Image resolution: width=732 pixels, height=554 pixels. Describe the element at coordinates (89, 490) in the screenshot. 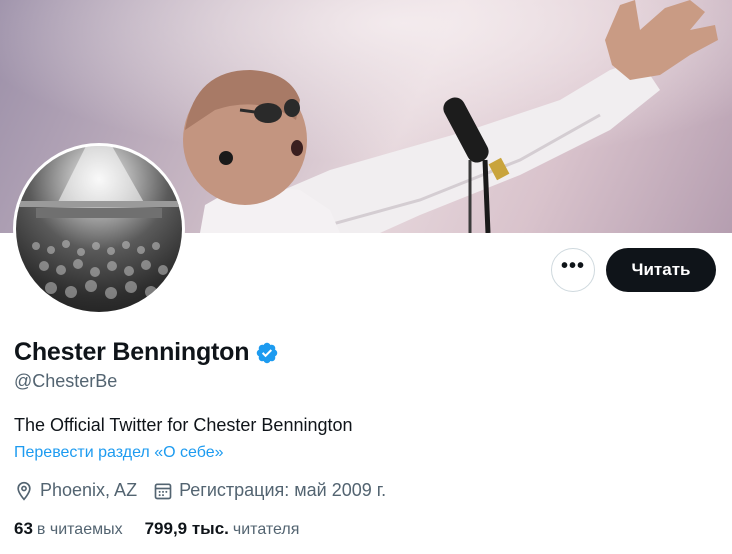

I see `location-text: Phoenix, AZ` at that location.